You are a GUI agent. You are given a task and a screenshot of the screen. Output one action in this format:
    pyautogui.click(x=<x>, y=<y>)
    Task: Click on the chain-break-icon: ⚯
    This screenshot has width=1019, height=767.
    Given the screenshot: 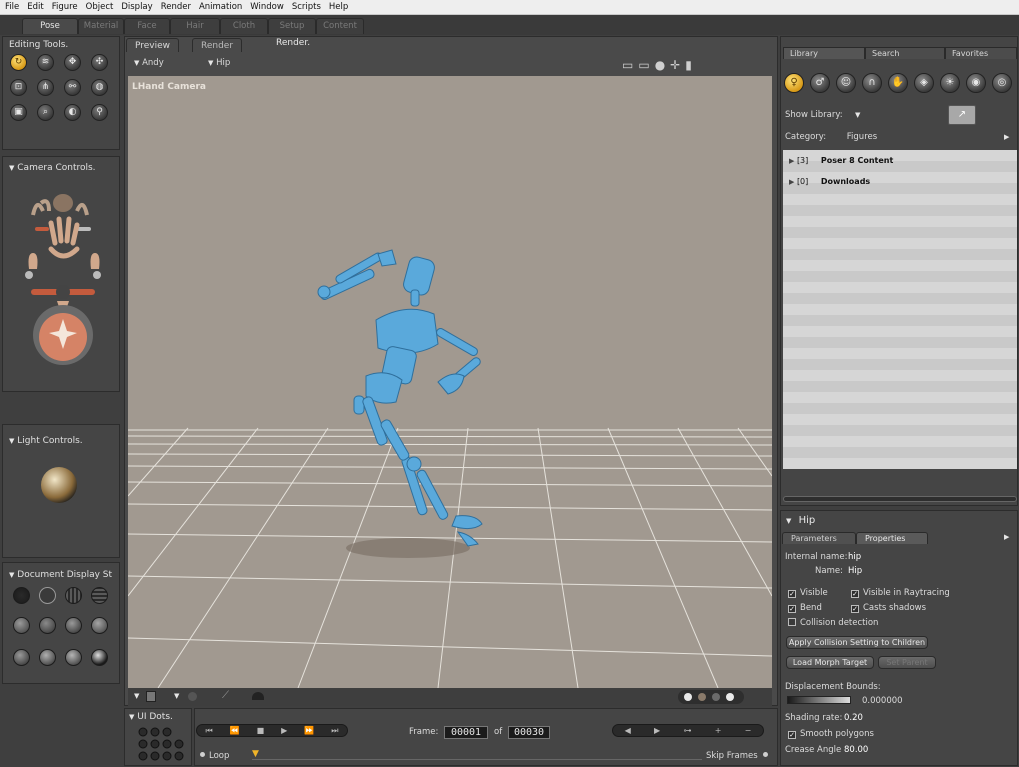 What is the action you would take?
    pyautogui.click(x=72, y=87)
    